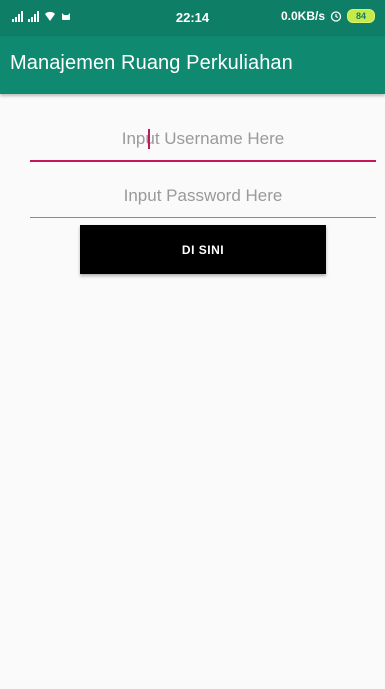 This screenshot has width=385, height=689. I want to click on username-field, so click(203, 140).